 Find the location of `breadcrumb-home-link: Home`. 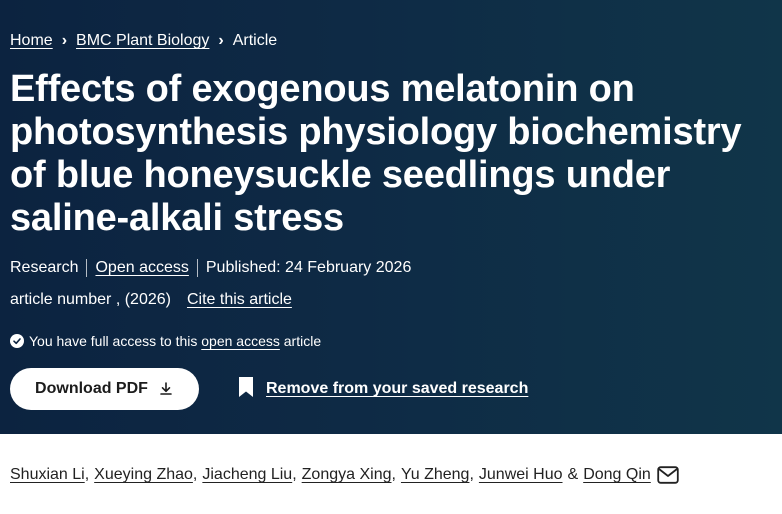

breadcrumb-home-link: Home is located at coordinates (31, 41).